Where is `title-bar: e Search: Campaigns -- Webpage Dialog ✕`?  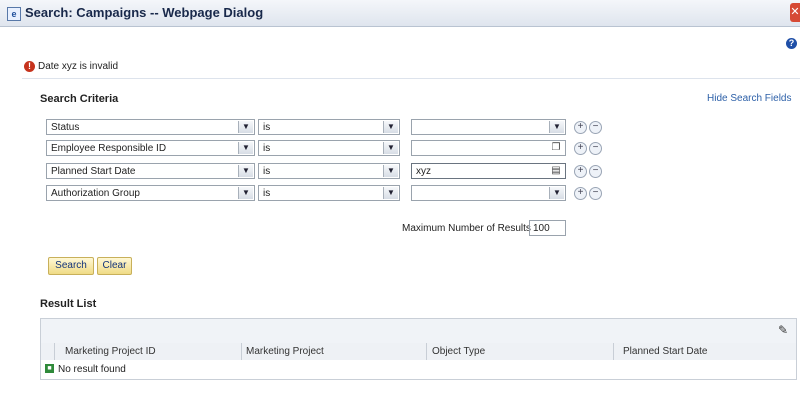 title-bar: e Search: Campaigns -- Webpage Dialog ✕ is located at coordinates (400, 13).